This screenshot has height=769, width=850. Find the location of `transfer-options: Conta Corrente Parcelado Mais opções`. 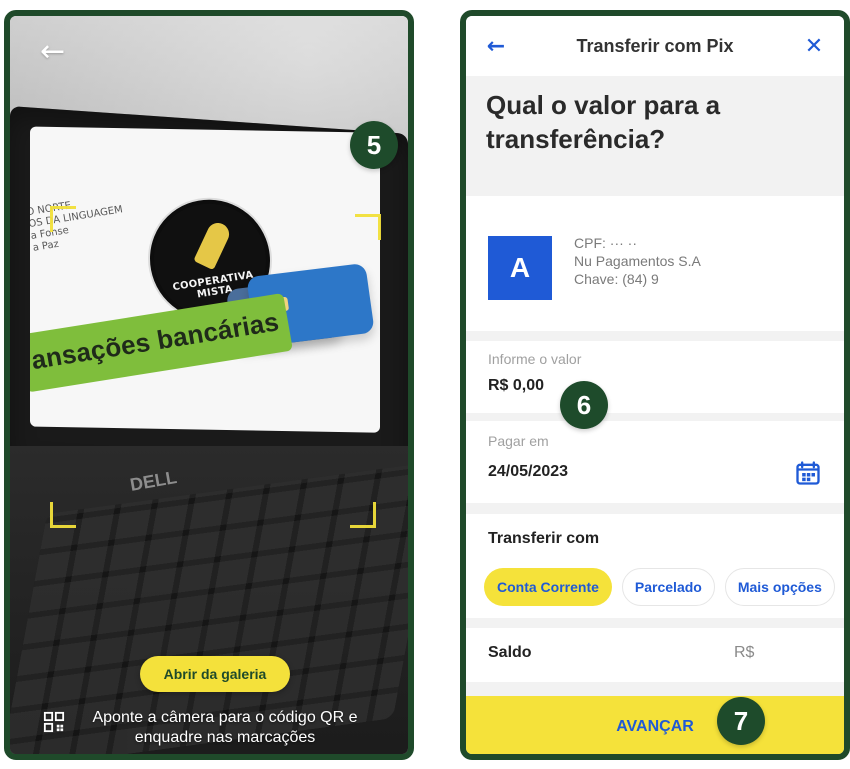

transfer-options: Conta Corrente Parcelado Mais opções is located at coordinates (659, 587).